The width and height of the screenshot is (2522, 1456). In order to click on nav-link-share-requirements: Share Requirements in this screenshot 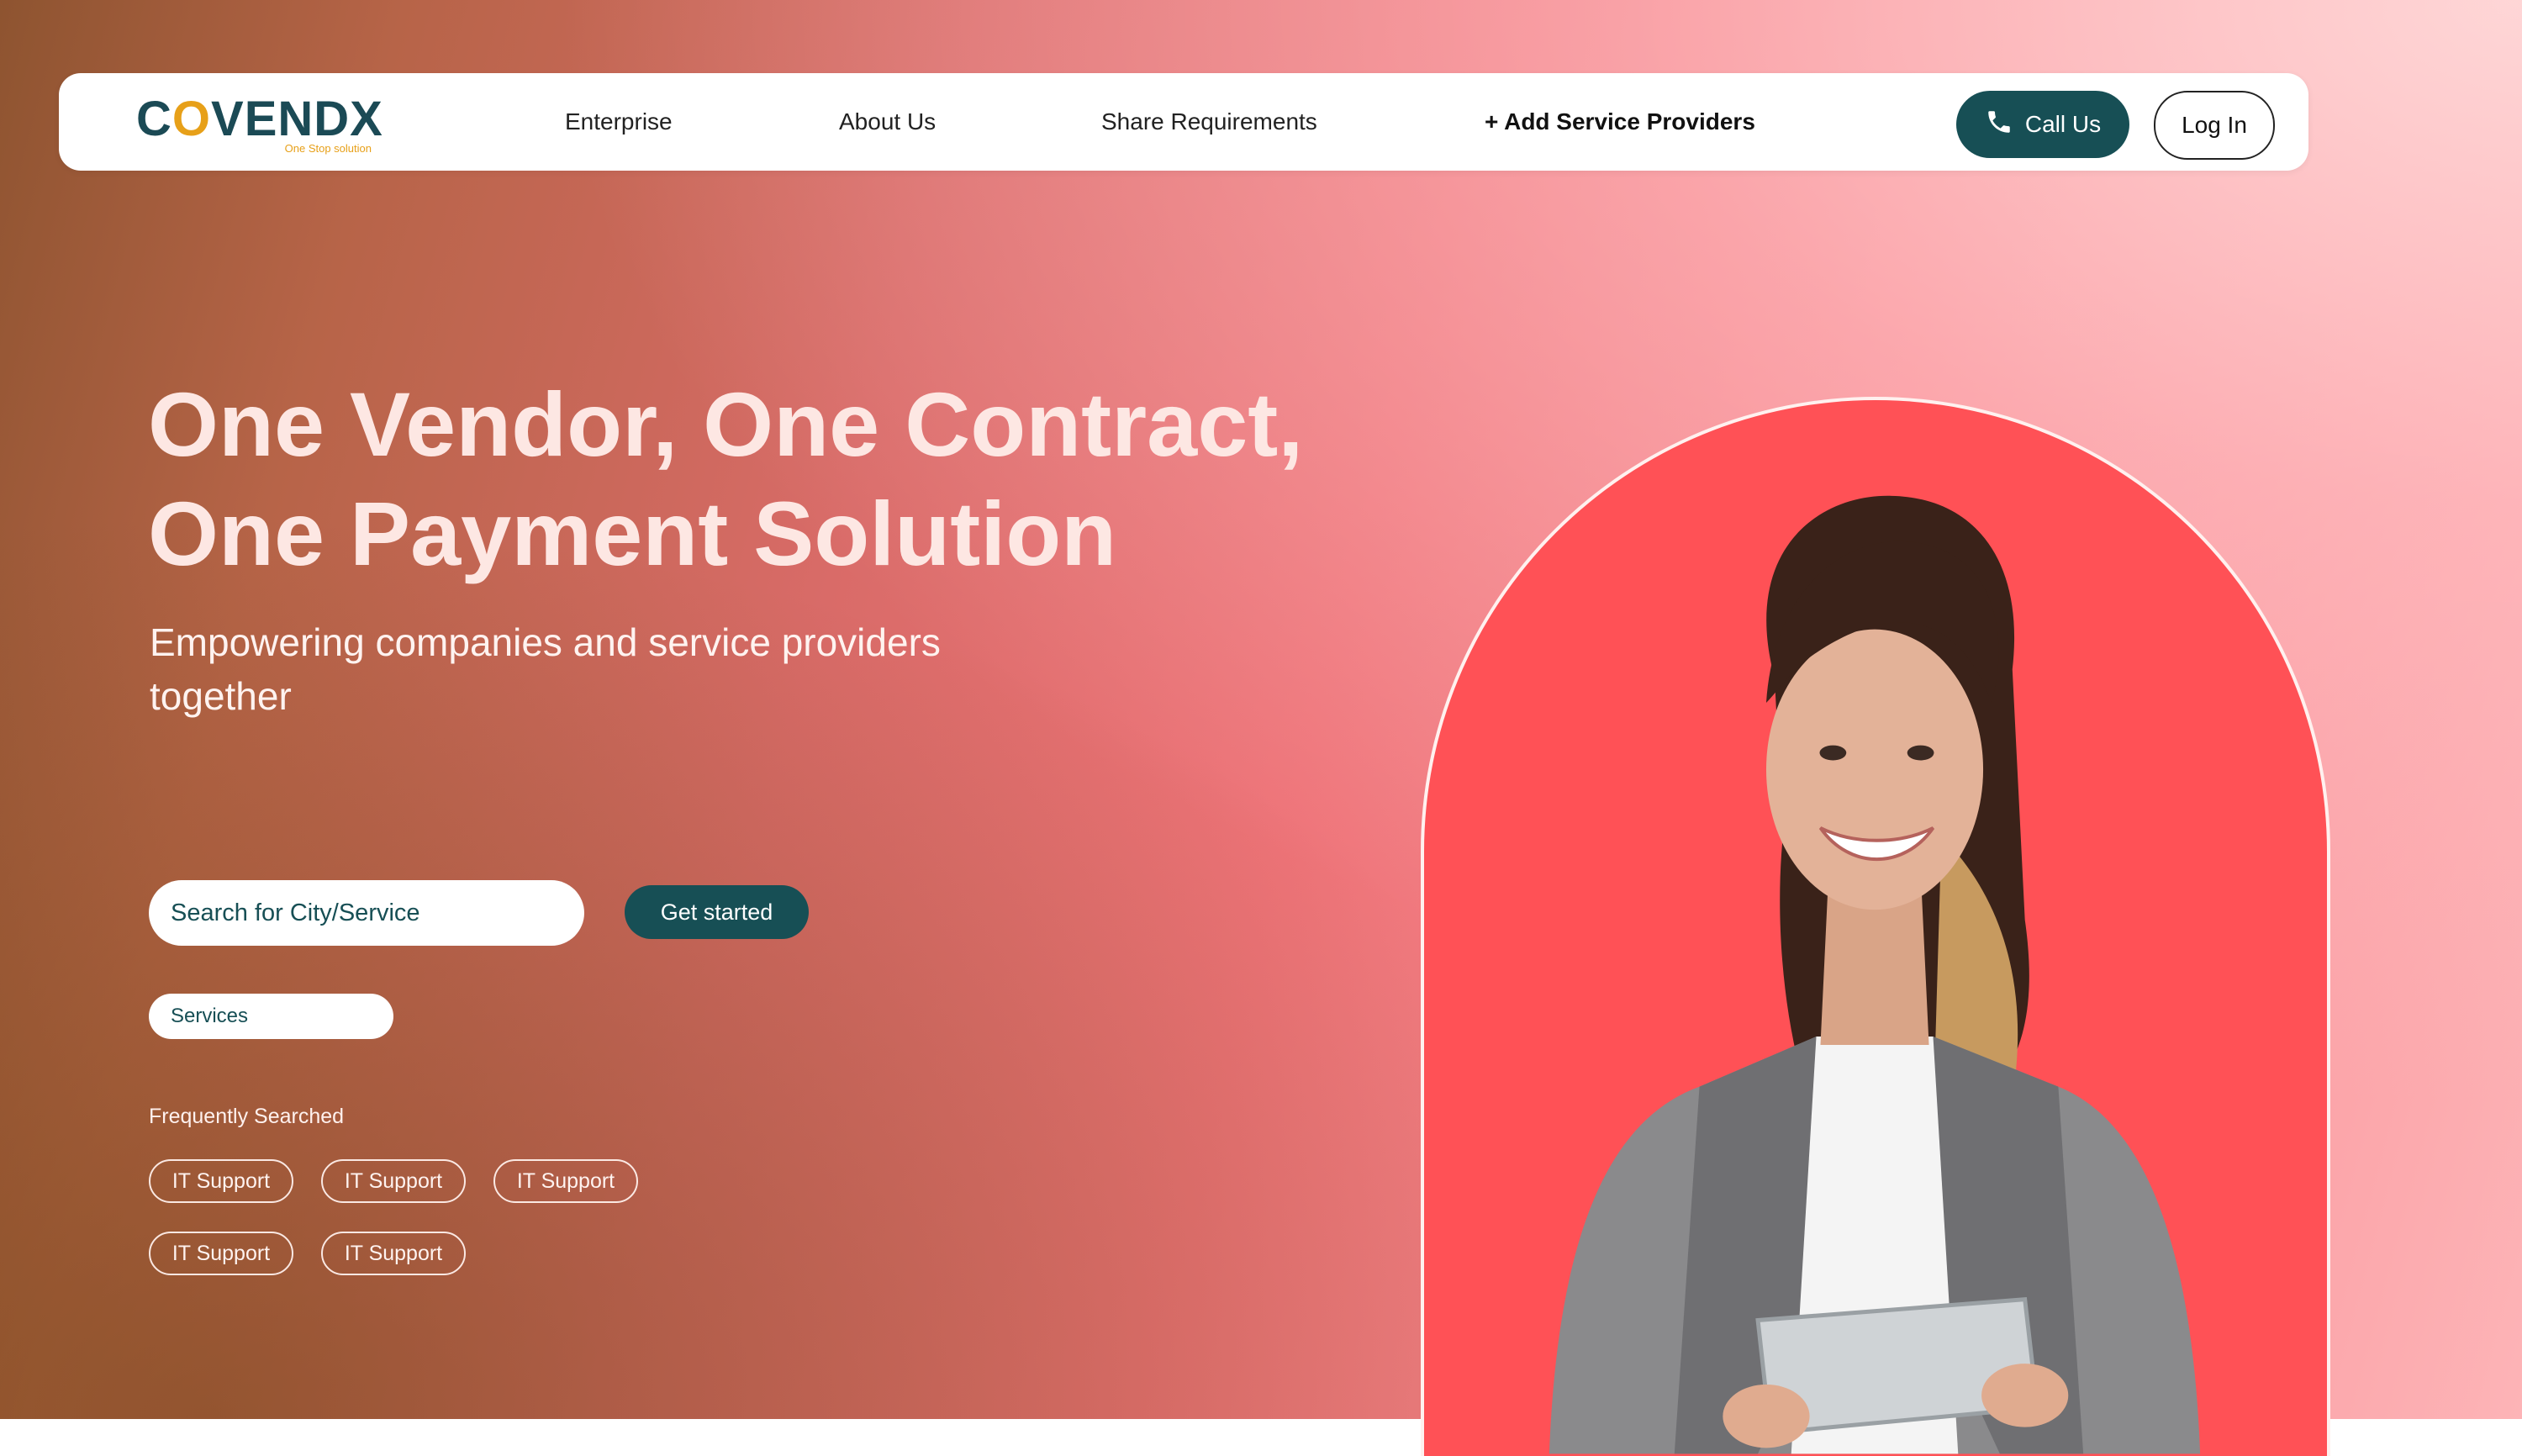, I will do `click(1209, 122)`.